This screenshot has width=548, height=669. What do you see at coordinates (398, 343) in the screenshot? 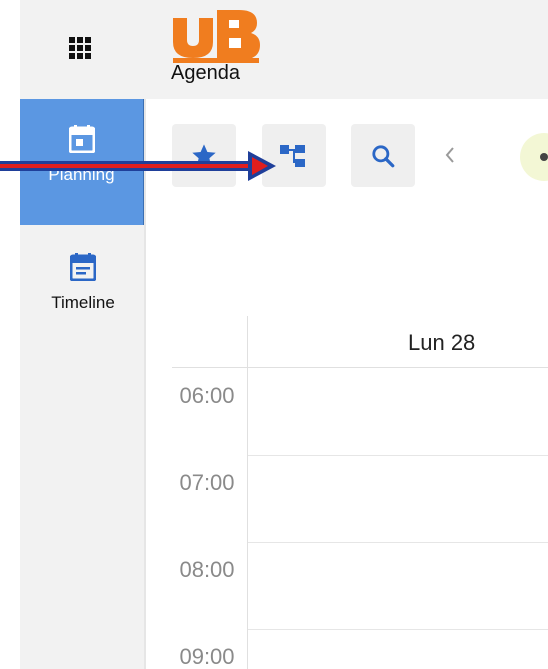
I see `day-header: Lun 28` at bounding box center [398, 343].